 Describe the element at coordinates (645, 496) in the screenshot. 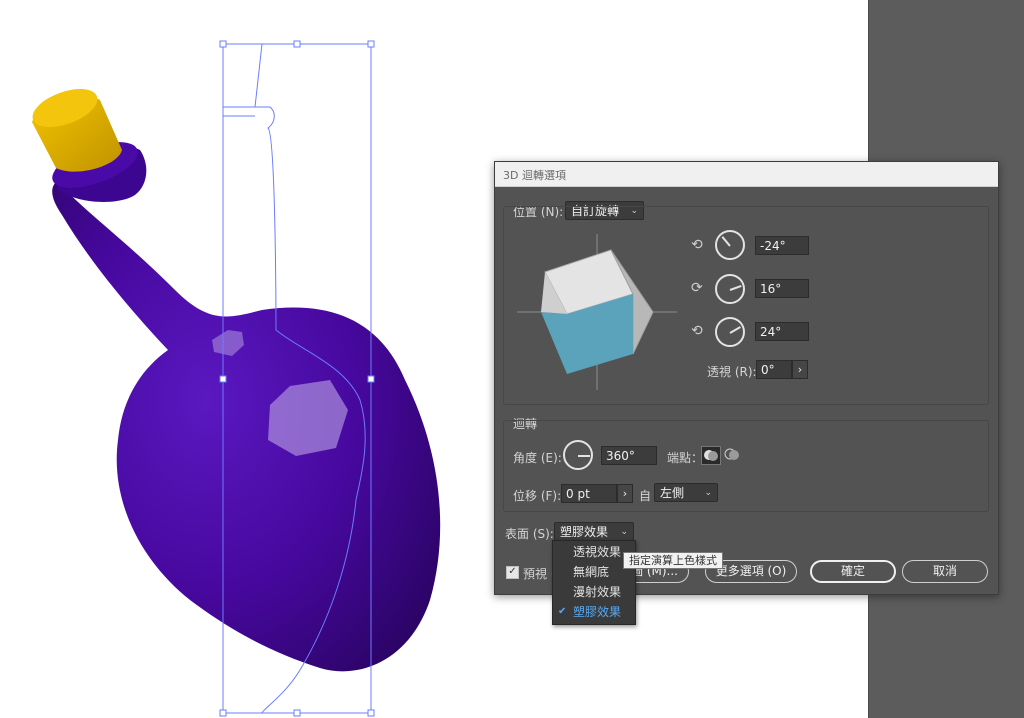

I see `from-label: 自` at that location.